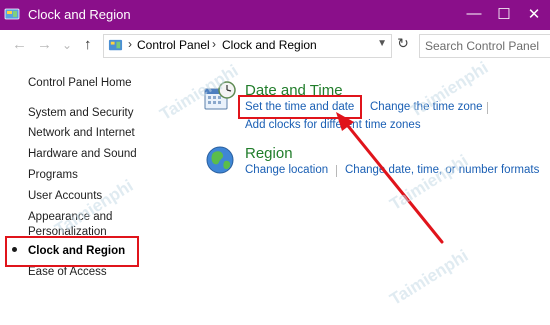 The image size is (550, 325). I want to click on forward-arrow-icon: →, so click(44, 44).